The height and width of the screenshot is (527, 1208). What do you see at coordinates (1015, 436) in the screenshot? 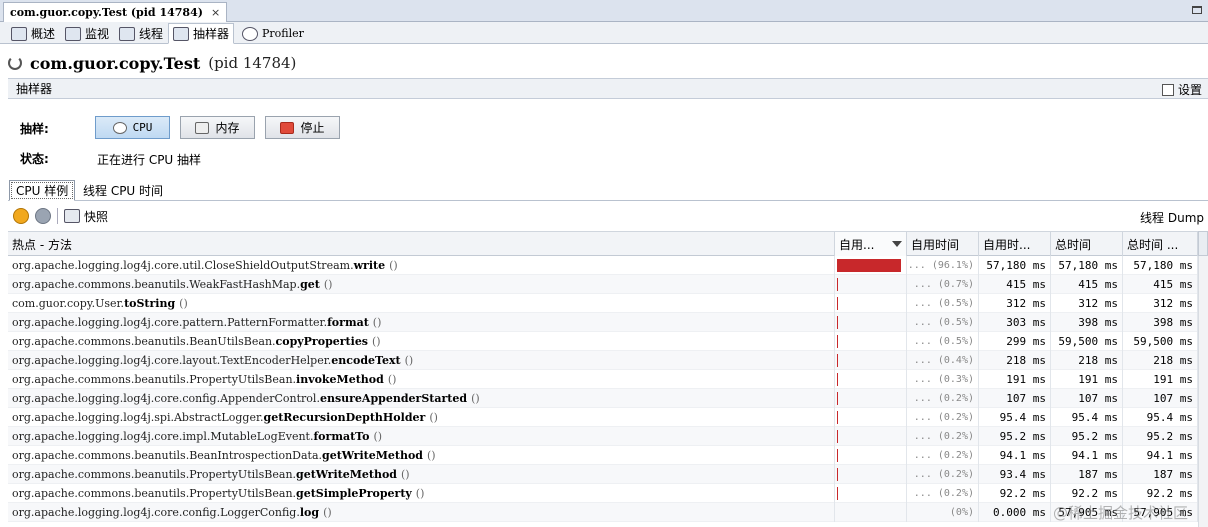
I see `self-time-value: 95.2 ms` at bounding box center [1015, 436].